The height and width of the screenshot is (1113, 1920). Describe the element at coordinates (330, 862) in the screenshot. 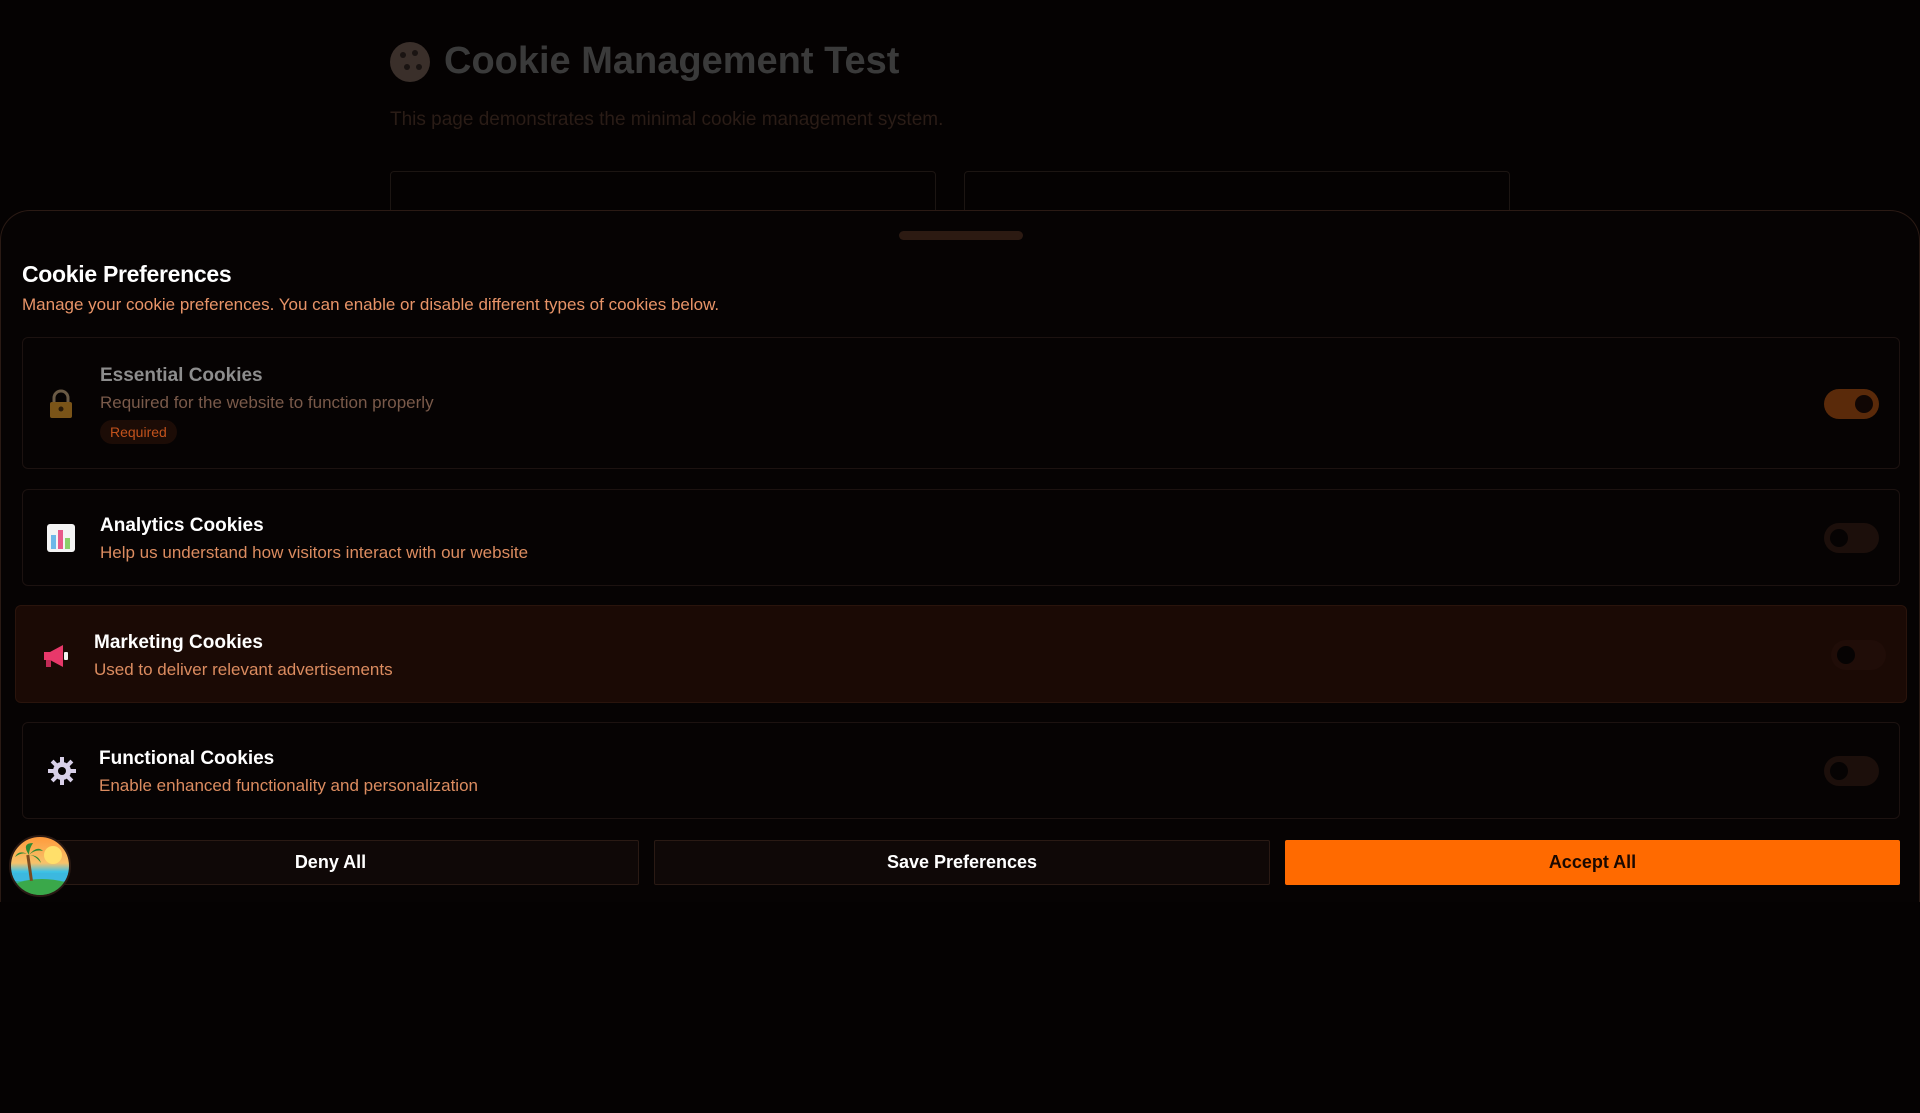

I see `deny-all-button: Deny All` at that location.